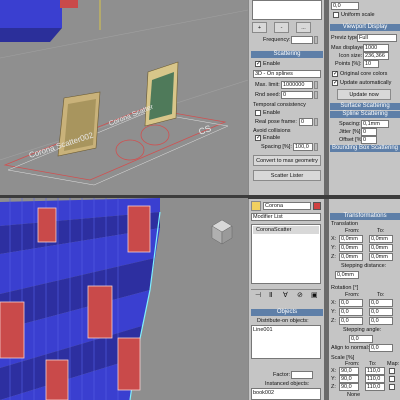  What do you see at coordinates (361, 339) in the screenshot?
I see `stepping-angle-field: 0,0` at bounding box center [361, 339].